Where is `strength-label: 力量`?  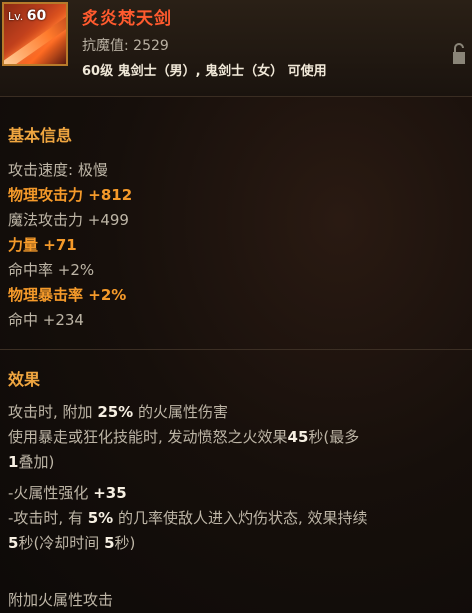
strength-label: 力量 is located at coordinates (23, 245).